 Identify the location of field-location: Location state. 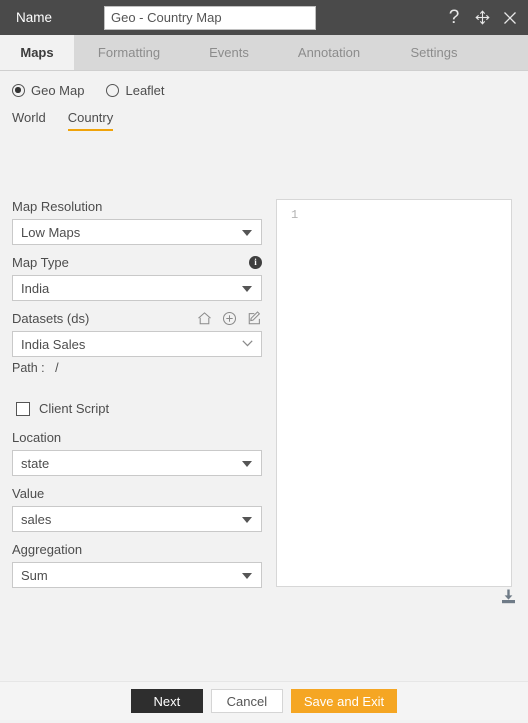
(137, 453).